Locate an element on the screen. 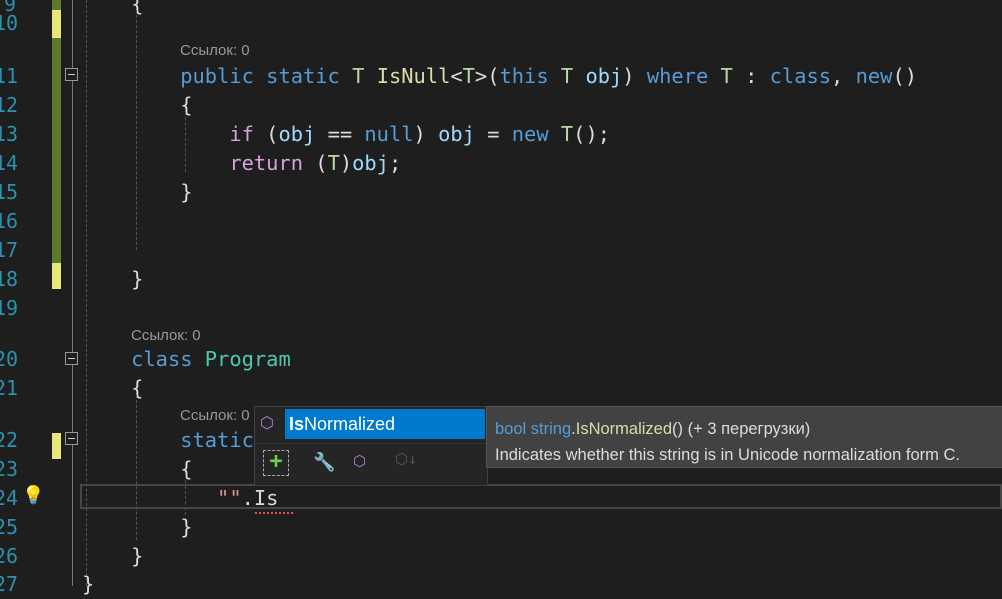 Image resolution: width=1002 pixels, height=599 pixels. completion-list: ⬡ IsNormalized + 🔧 ⬡ ⬡↓ is located at coordinates (371, 446).